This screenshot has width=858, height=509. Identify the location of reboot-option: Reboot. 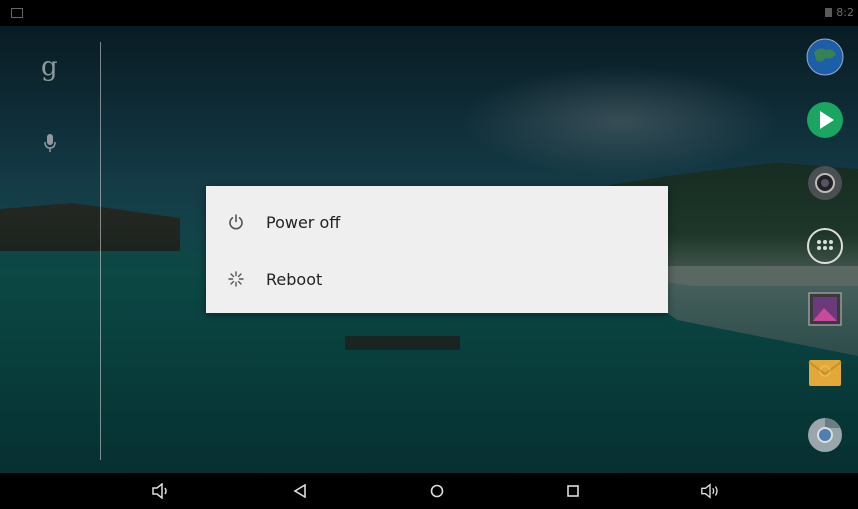
(437, 279).